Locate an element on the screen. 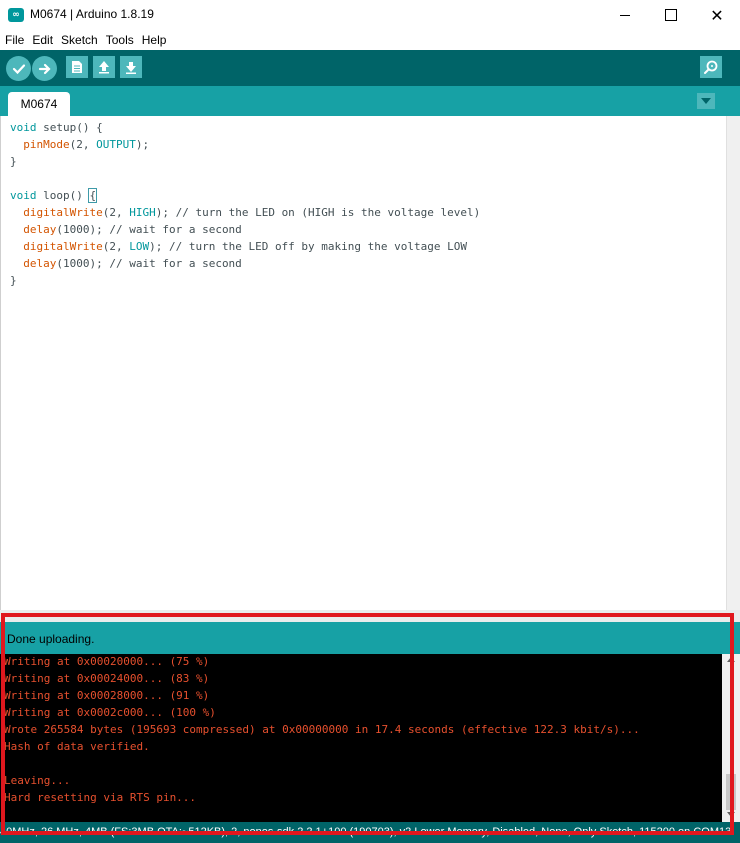  save-sketch-button is located at coordinates (131, 67).